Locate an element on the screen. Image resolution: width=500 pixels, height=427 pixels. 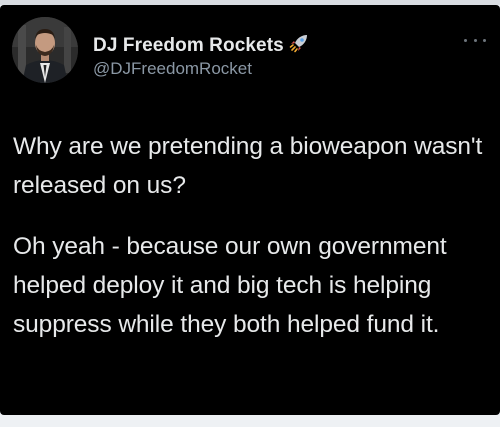
avatar-photo is located at coordinates (45, 50).